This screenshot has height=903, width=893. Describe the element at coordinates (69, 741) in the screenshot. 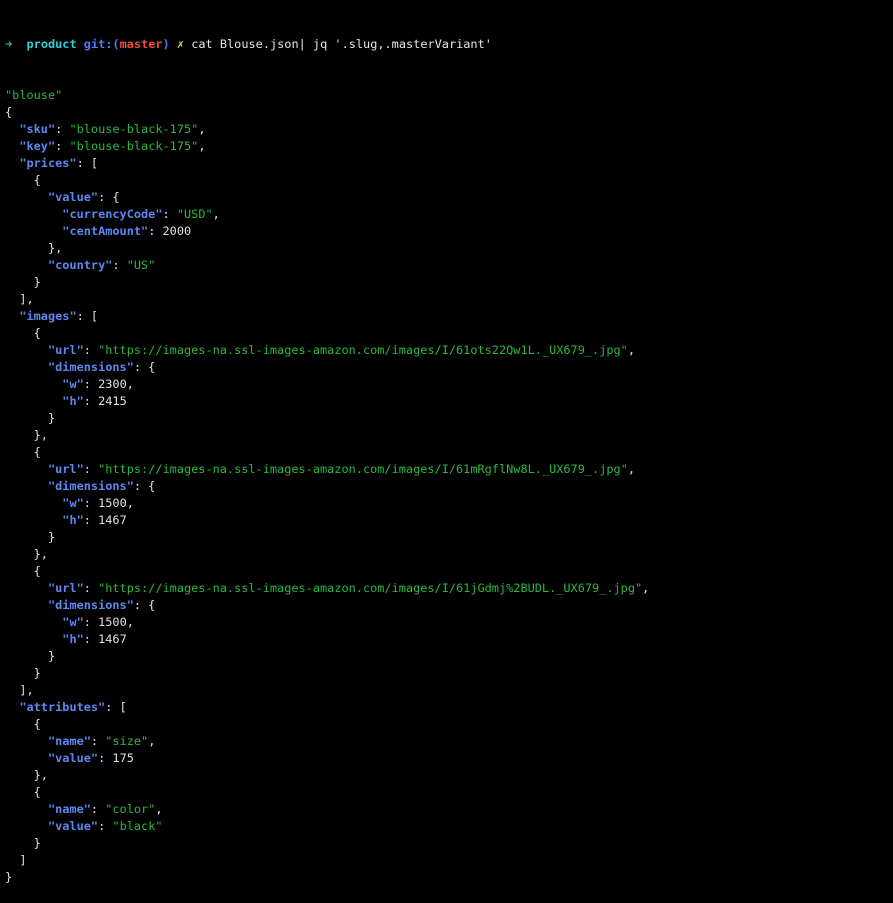

I see `json-key: "name"` at that location.